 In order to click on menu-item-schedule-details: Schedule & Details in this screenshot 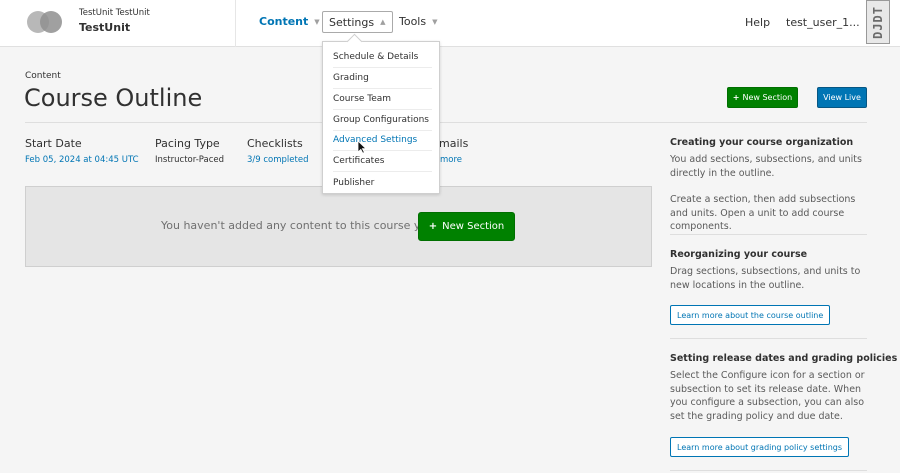, I will do `click(382, 57)`.